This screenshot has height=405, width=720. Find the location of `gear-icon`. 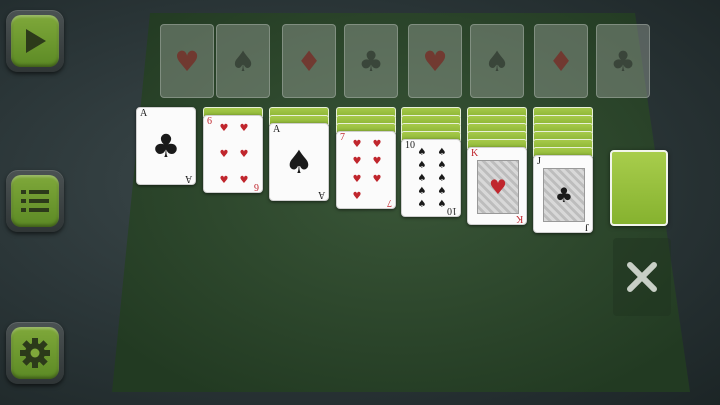

gear-icon is located at coordinates (35, 353).